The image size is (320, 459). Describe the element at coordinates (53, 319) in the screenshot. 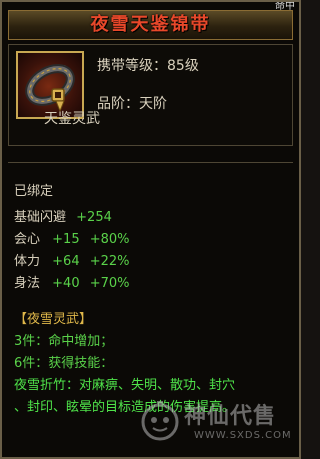

I see `set-name: 【夜雪灵武】` at that location.